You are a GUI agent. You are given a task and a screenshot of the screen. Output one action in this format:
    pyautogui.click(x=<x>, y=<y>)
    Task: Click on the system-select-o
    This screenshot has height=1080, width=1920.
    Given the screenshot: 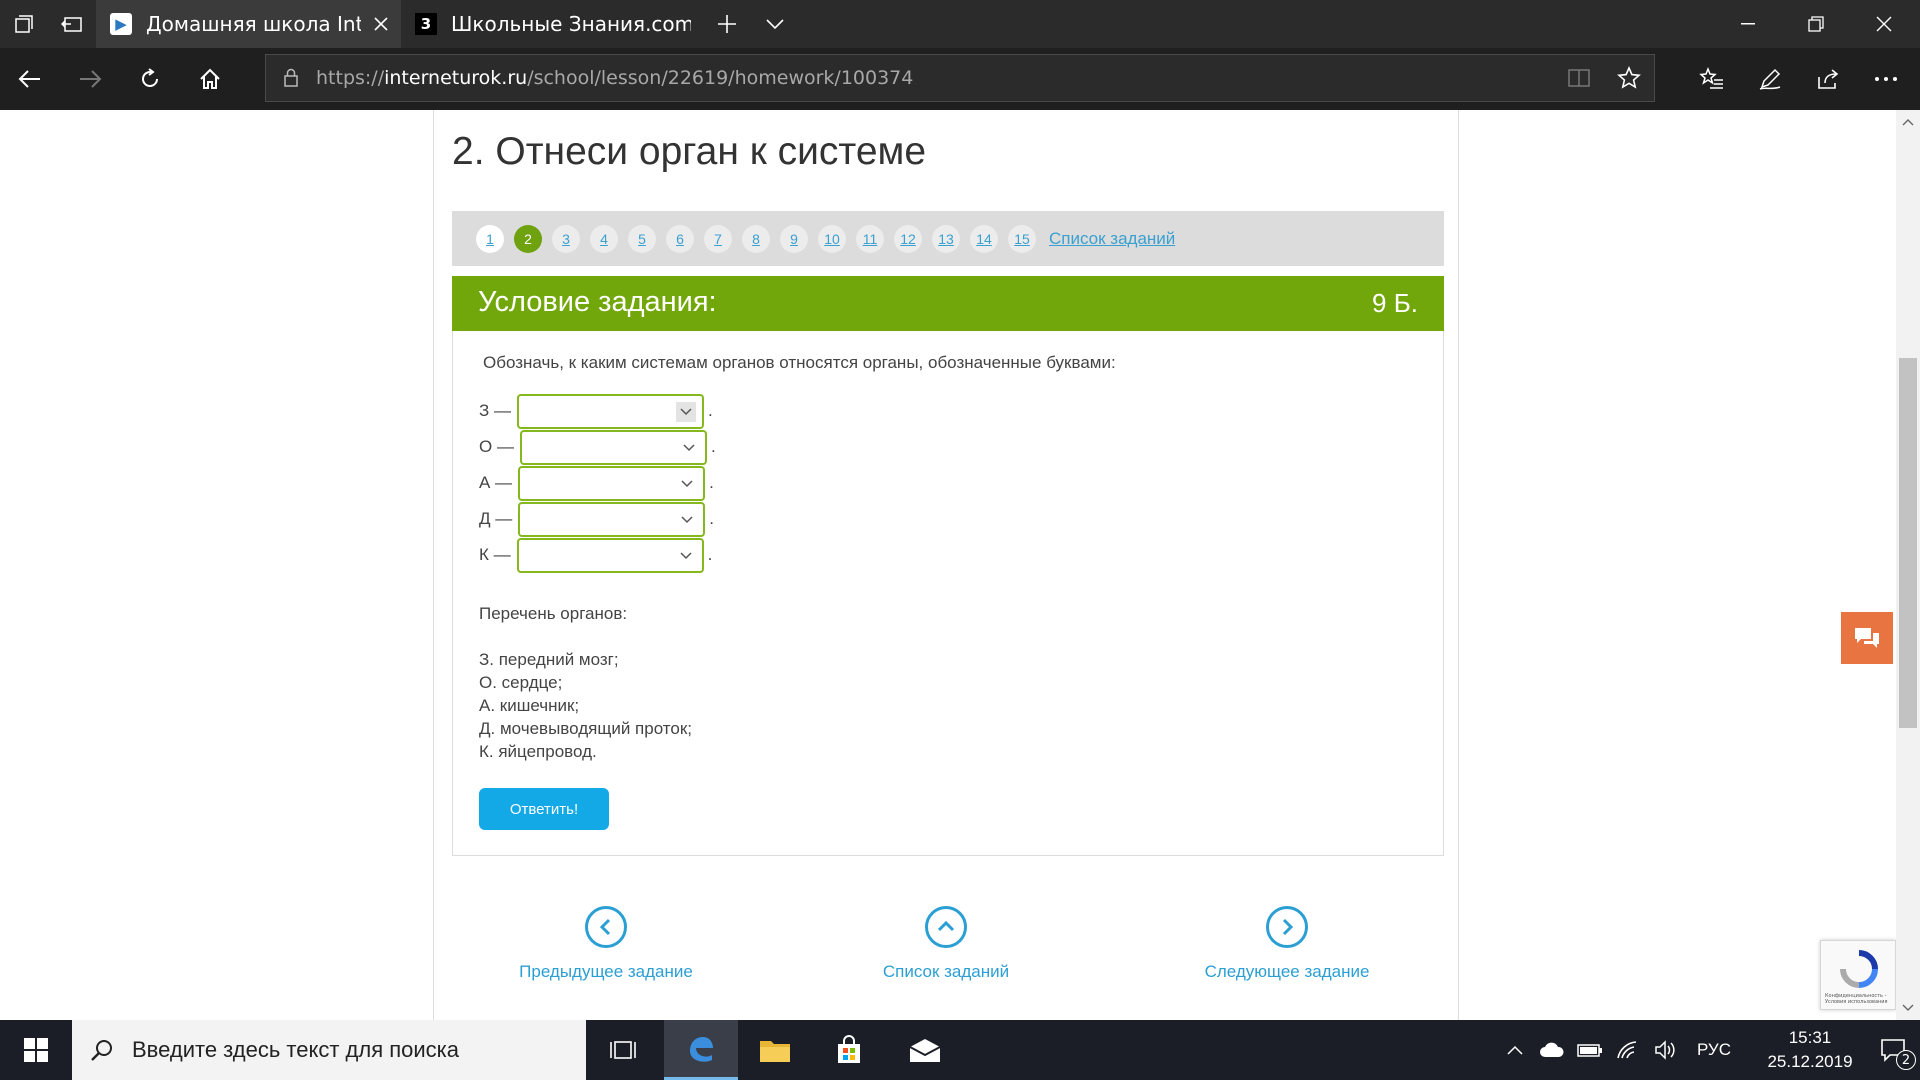 What is the action you would take?
    pyautogui.click(x=613, y=447)
    